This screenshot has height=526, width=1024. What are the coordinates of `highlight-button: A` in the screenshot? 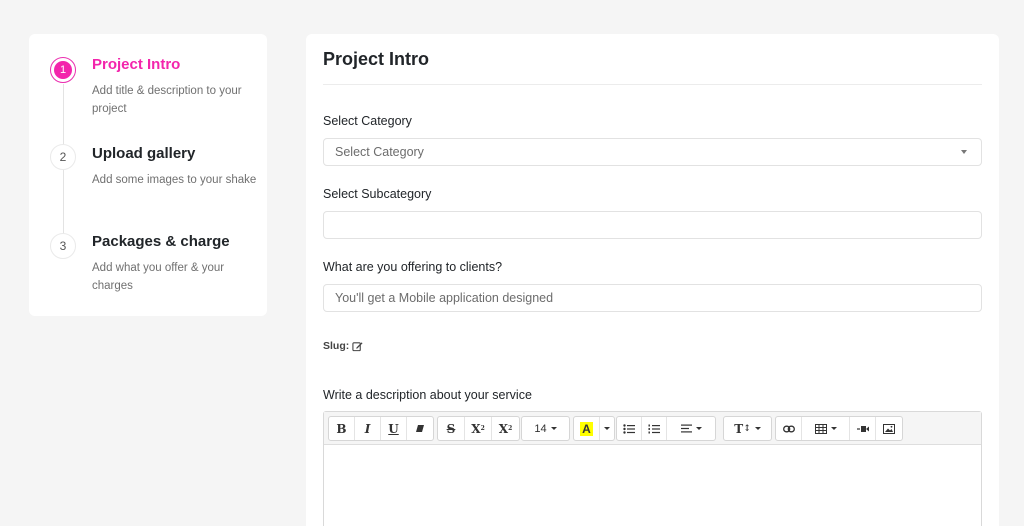 It's located at (587, 428).